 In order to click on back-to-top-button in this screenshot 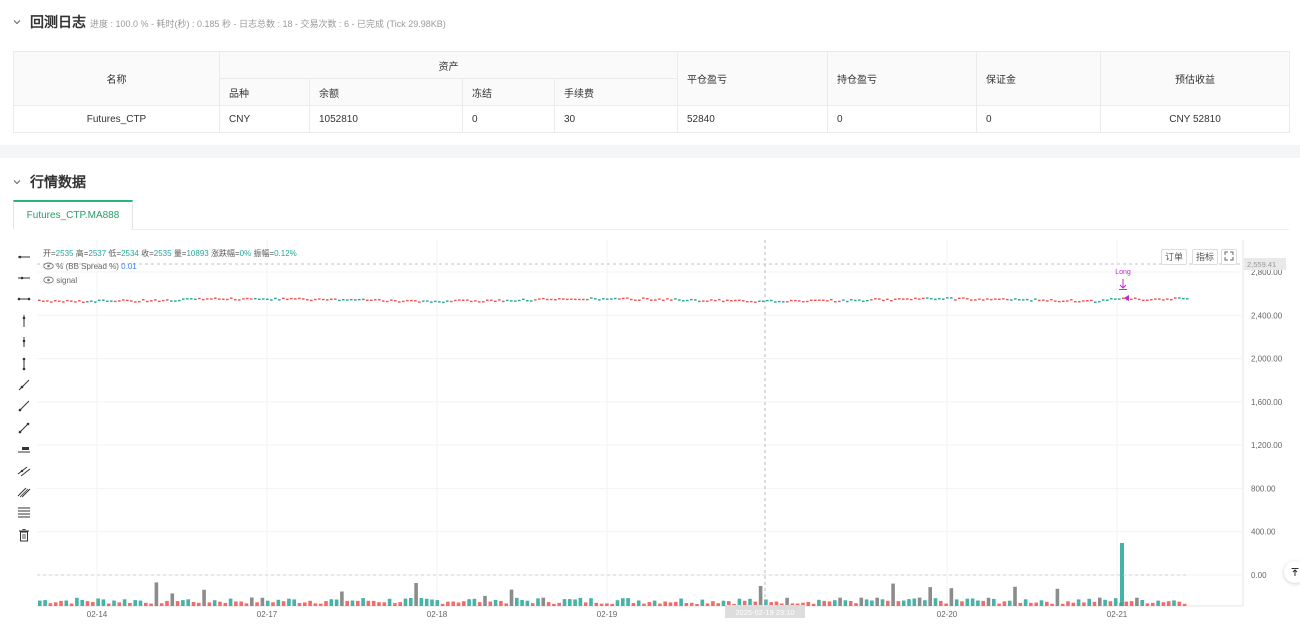, I will do `click(1292, 572)`.